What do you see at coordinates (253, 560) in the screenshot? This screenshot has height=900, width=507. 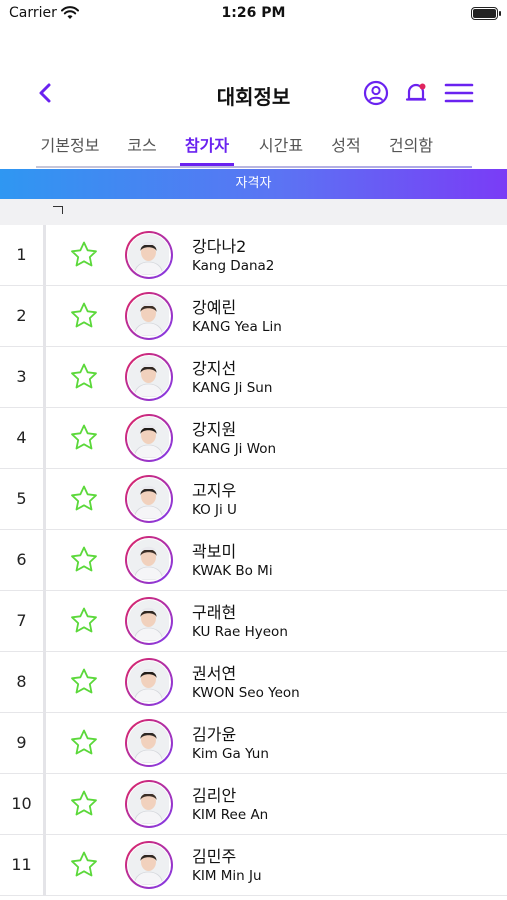 I see `player-row: 6 곽보미 KWAK Bo Mi` at bounding box center [253, 560].